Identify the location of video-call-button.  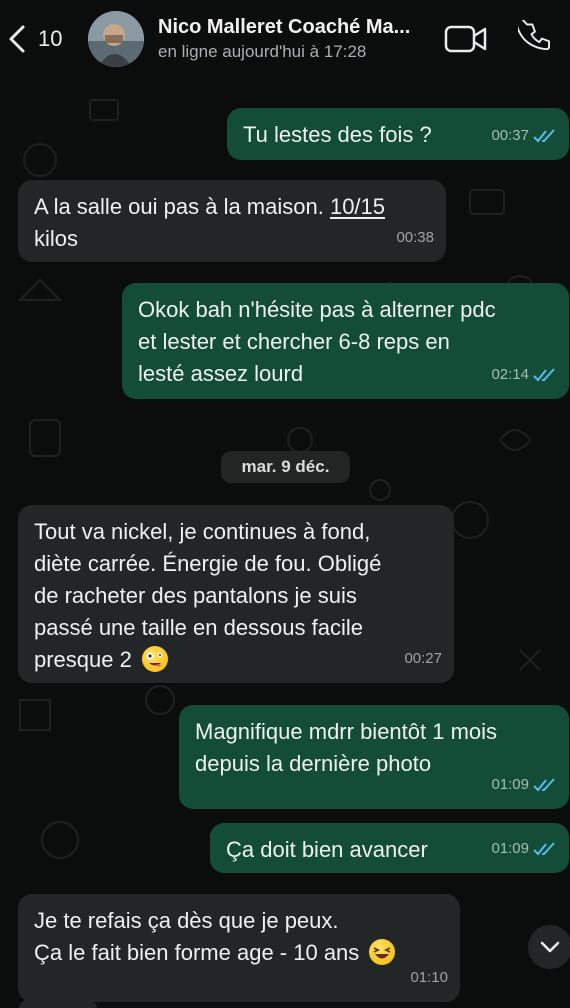
(466, 39).